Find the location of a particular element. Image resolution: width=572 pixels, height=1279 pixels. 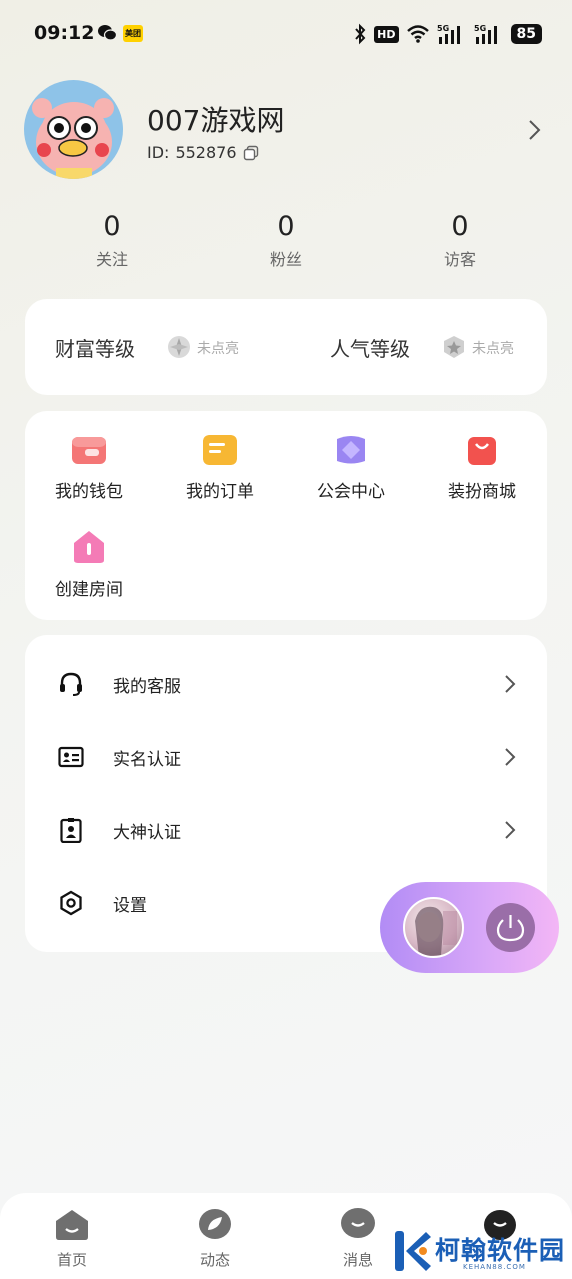

badge-icon is located at coordinates (71, 830).